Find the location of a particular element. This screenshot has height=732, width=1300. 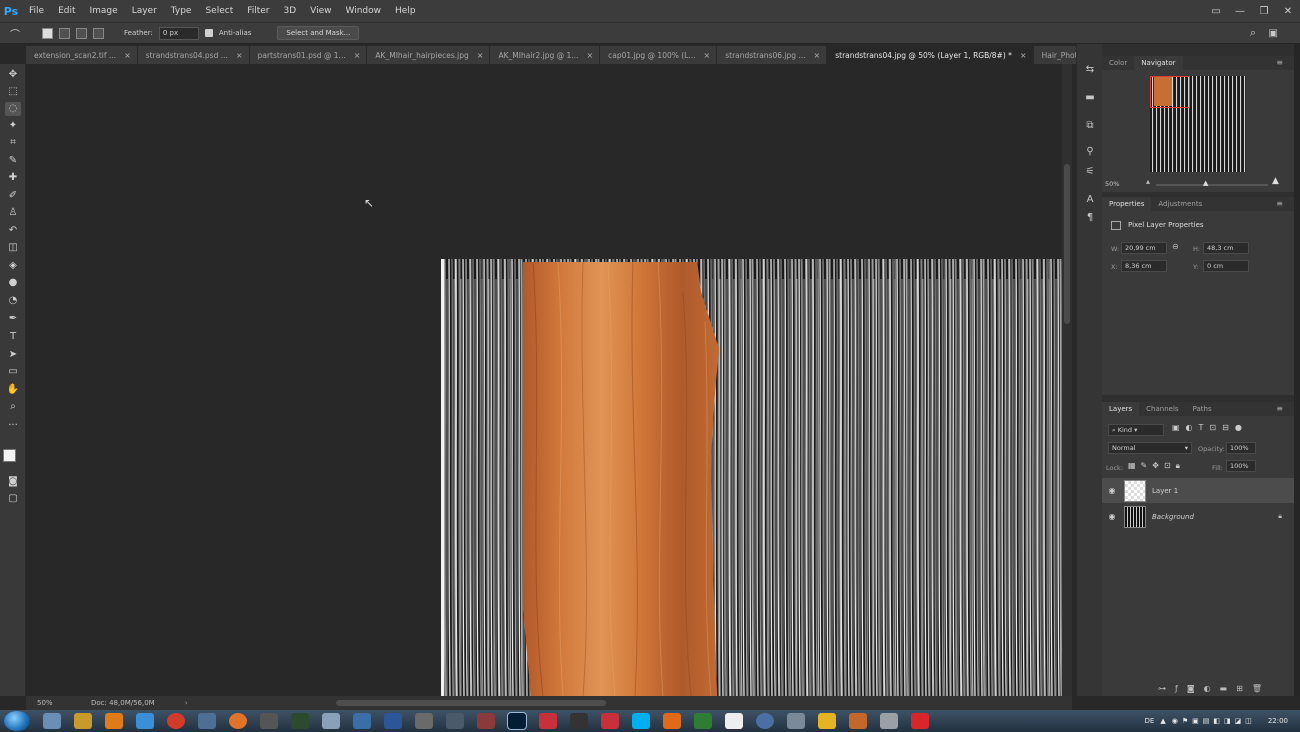

tab-adjustments: Adjustments is located at coordinates (1180, 204).